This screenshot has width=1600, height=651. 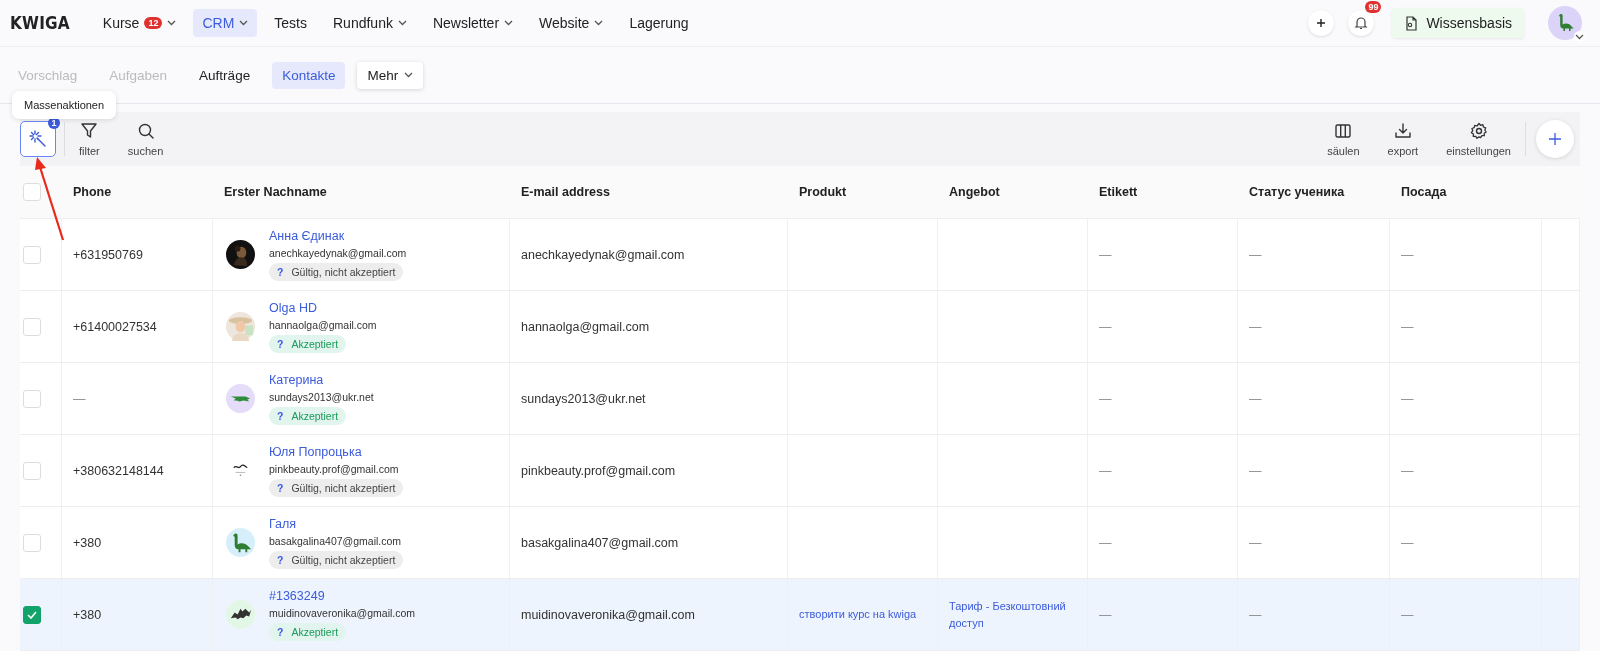 What do you see at coordinates (137, 192) in the screenshot?
I see `column-header: Phone` at bounding box center [137, 192].